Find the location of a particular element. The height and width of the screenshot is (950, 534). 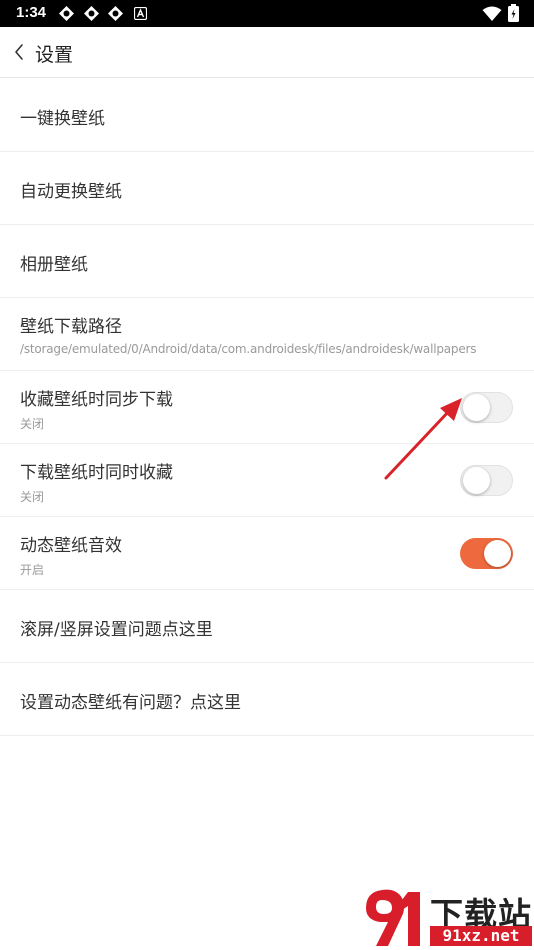

setting-live-wallpaper-sound: 动态壁纸音效 开启 is located at coordinates (267, 553).